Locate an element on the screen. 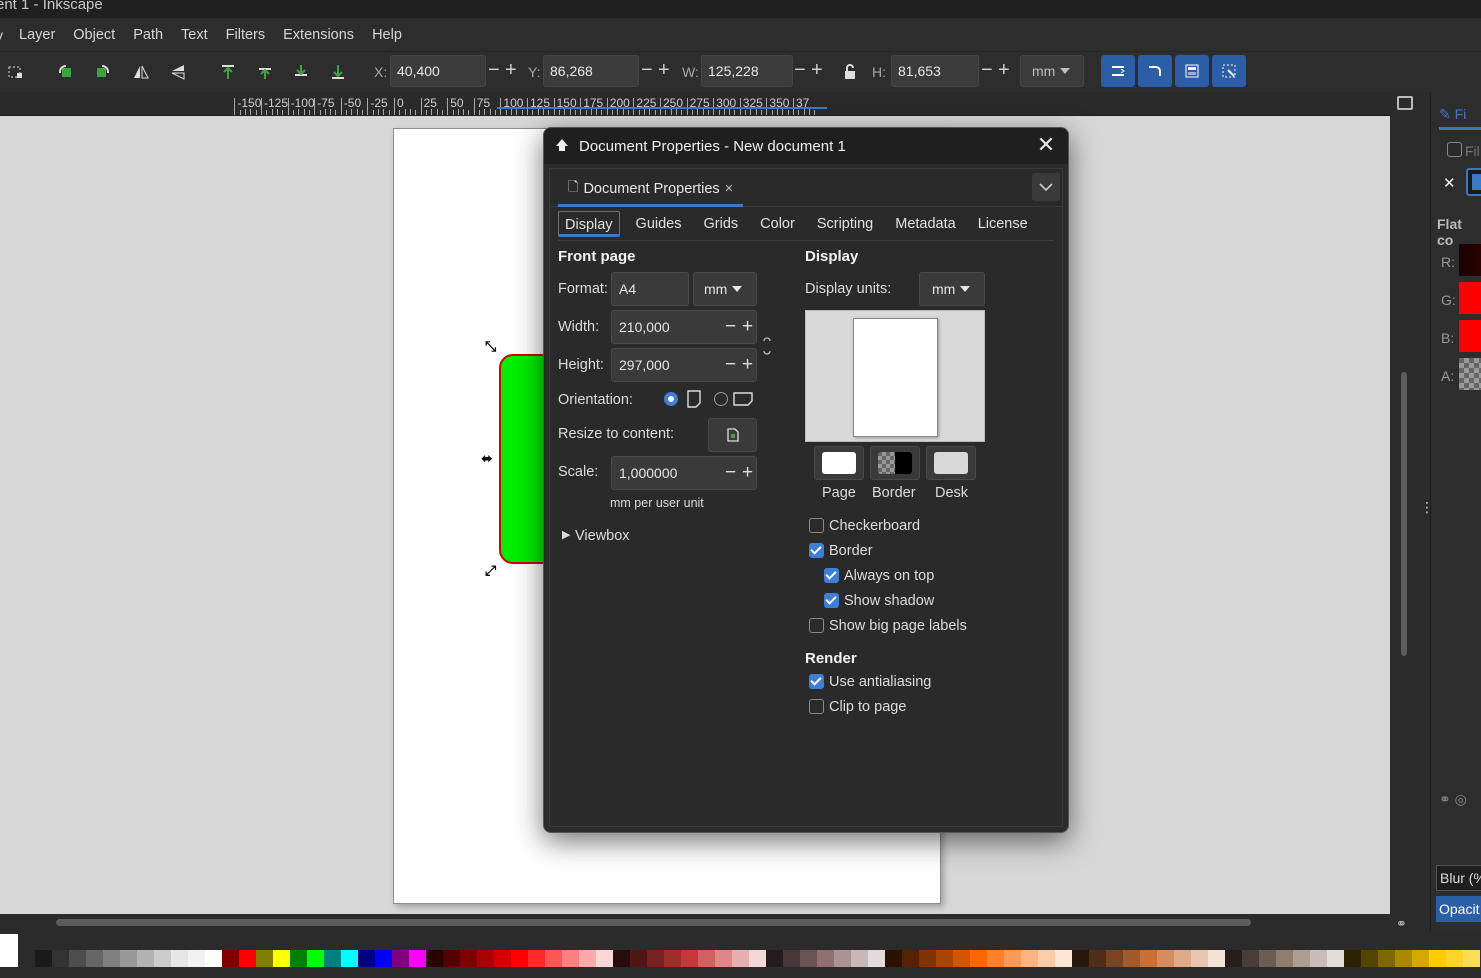  w-increment: + is located at coordinates (817, 70).